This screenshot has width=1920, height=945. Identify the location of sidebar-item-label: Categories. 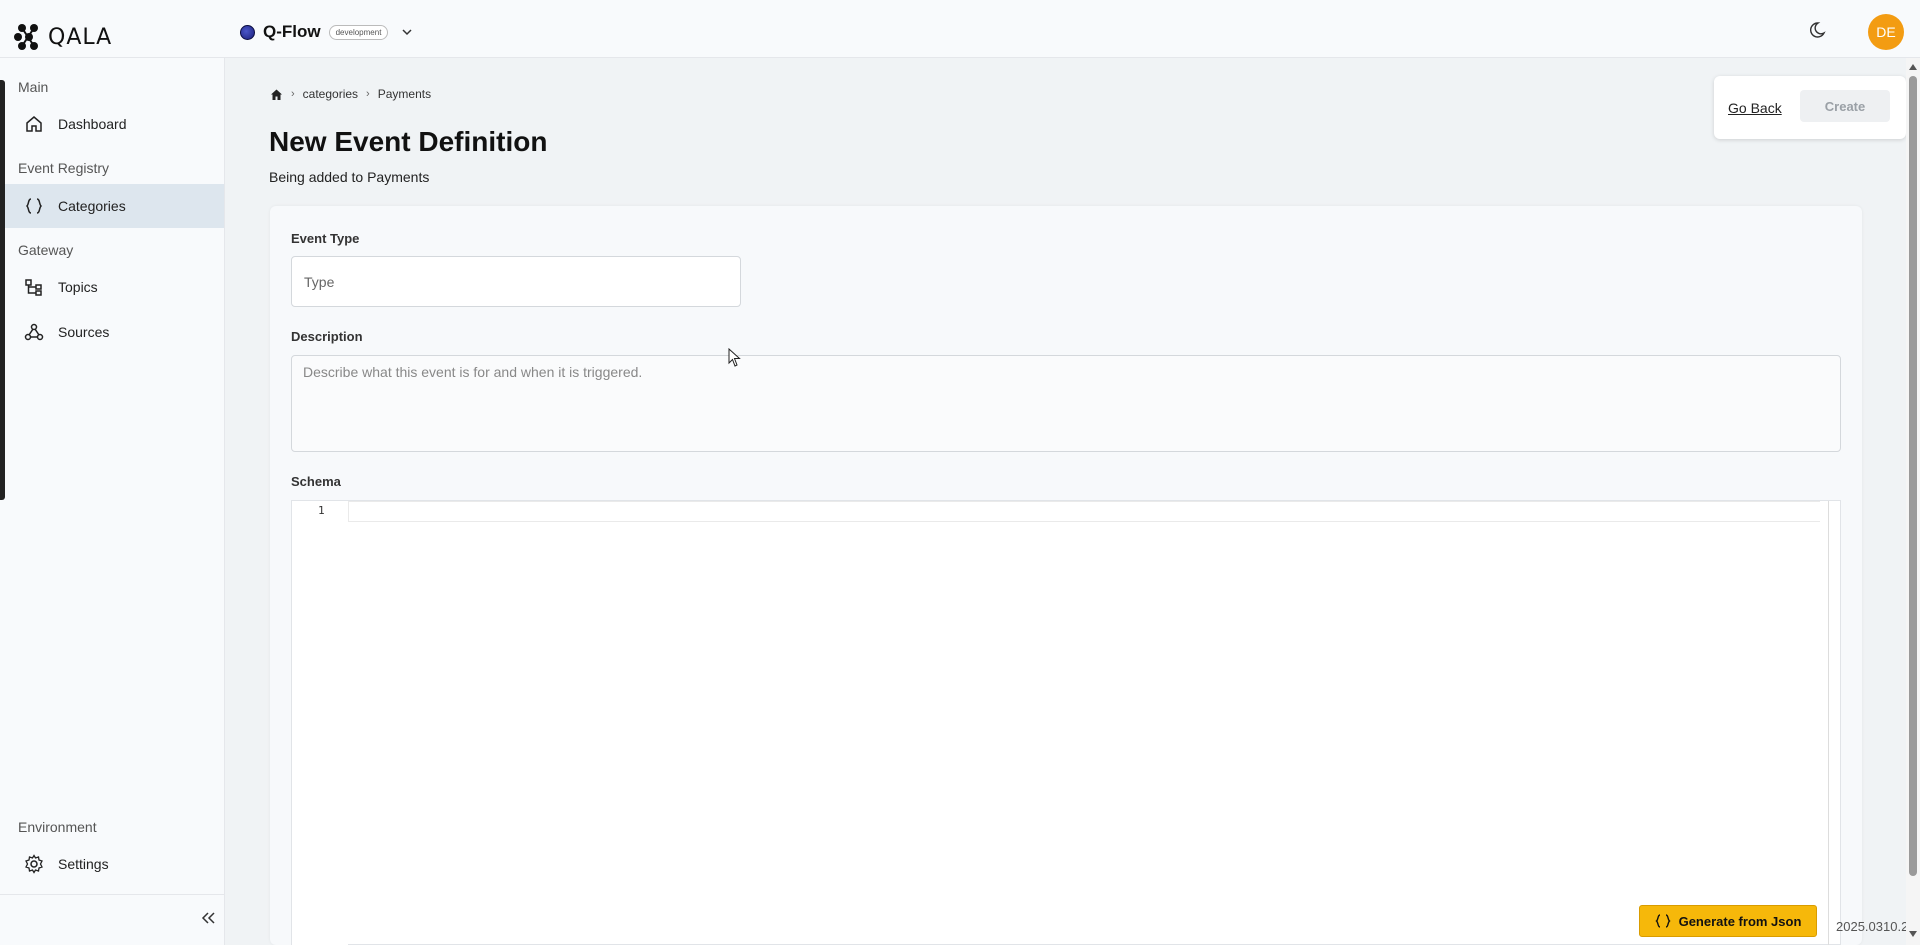
(92, 206).